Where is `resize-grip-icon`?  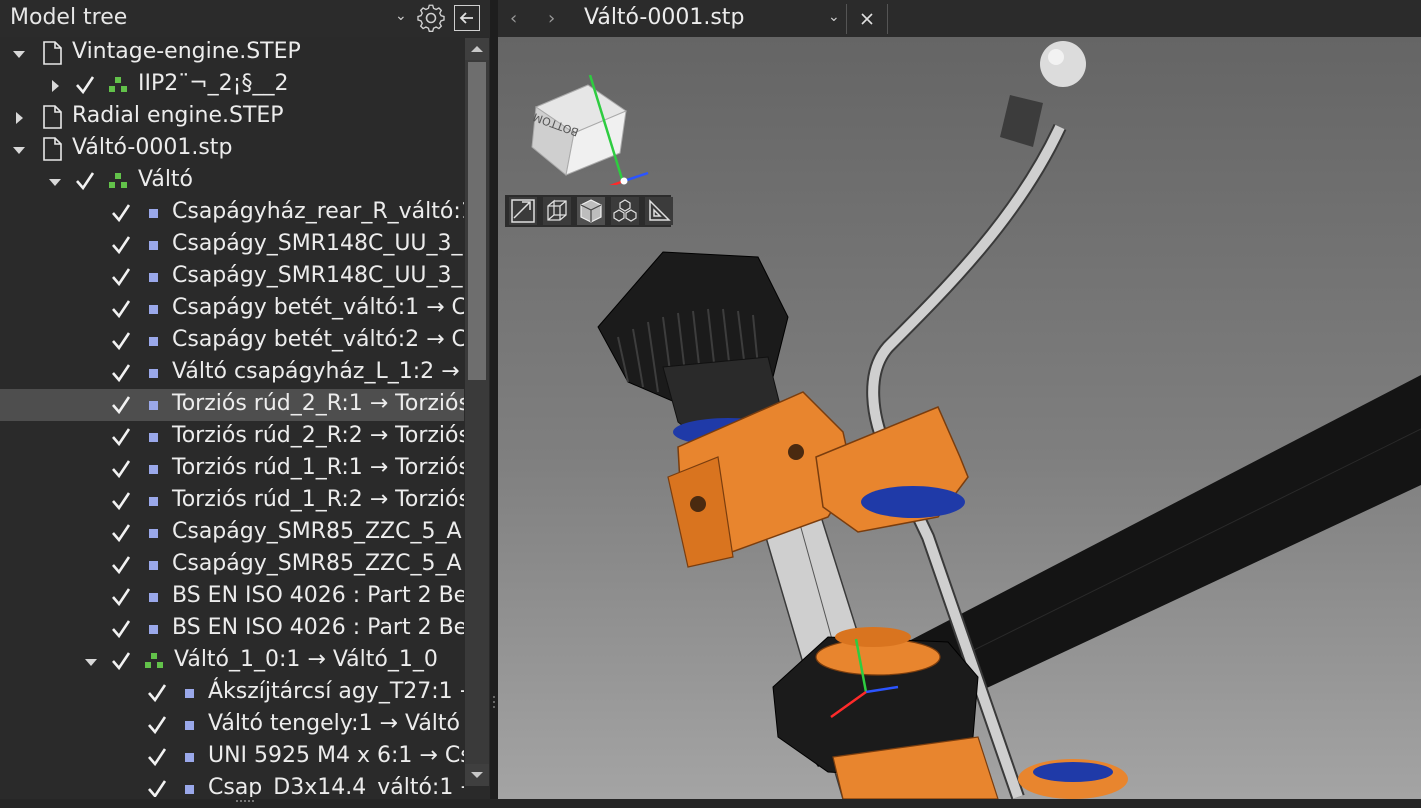
resize-grip-icon is located at coordinates (246, 795).